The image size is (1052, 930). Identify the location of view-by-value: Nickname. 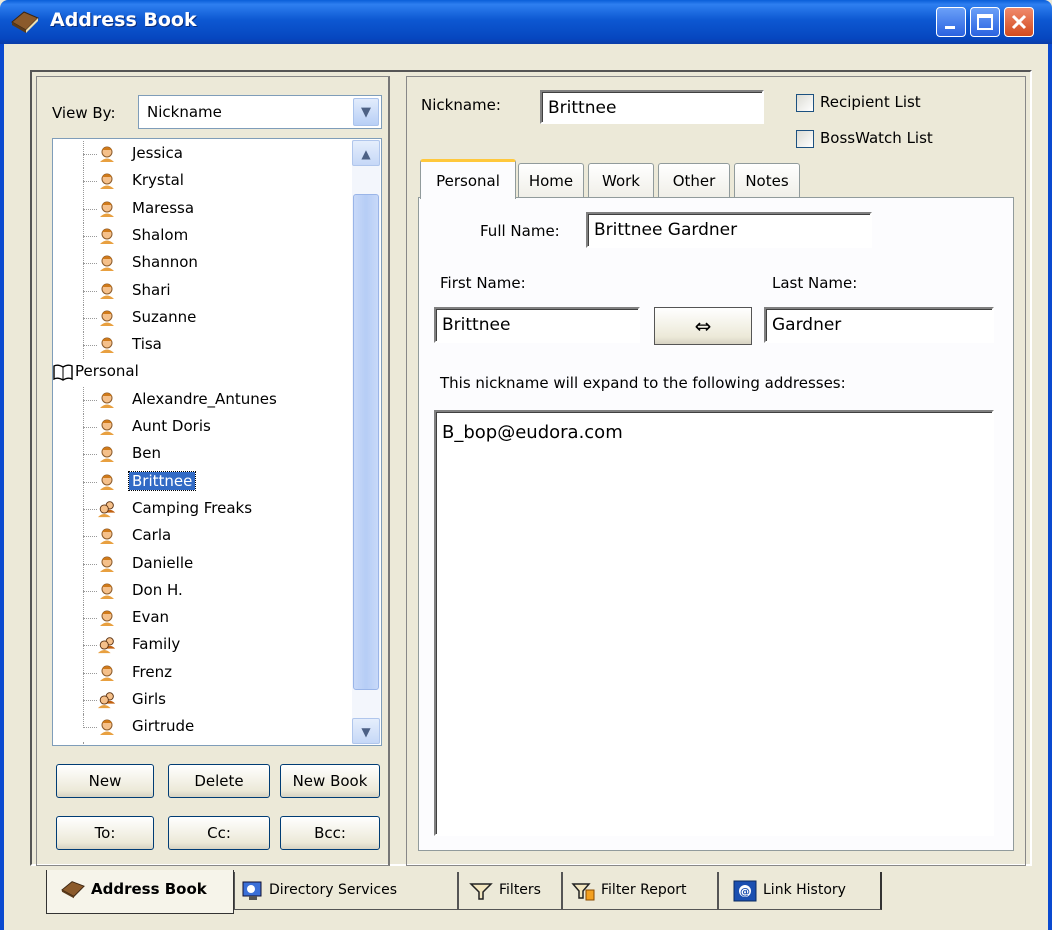
(184, 112).